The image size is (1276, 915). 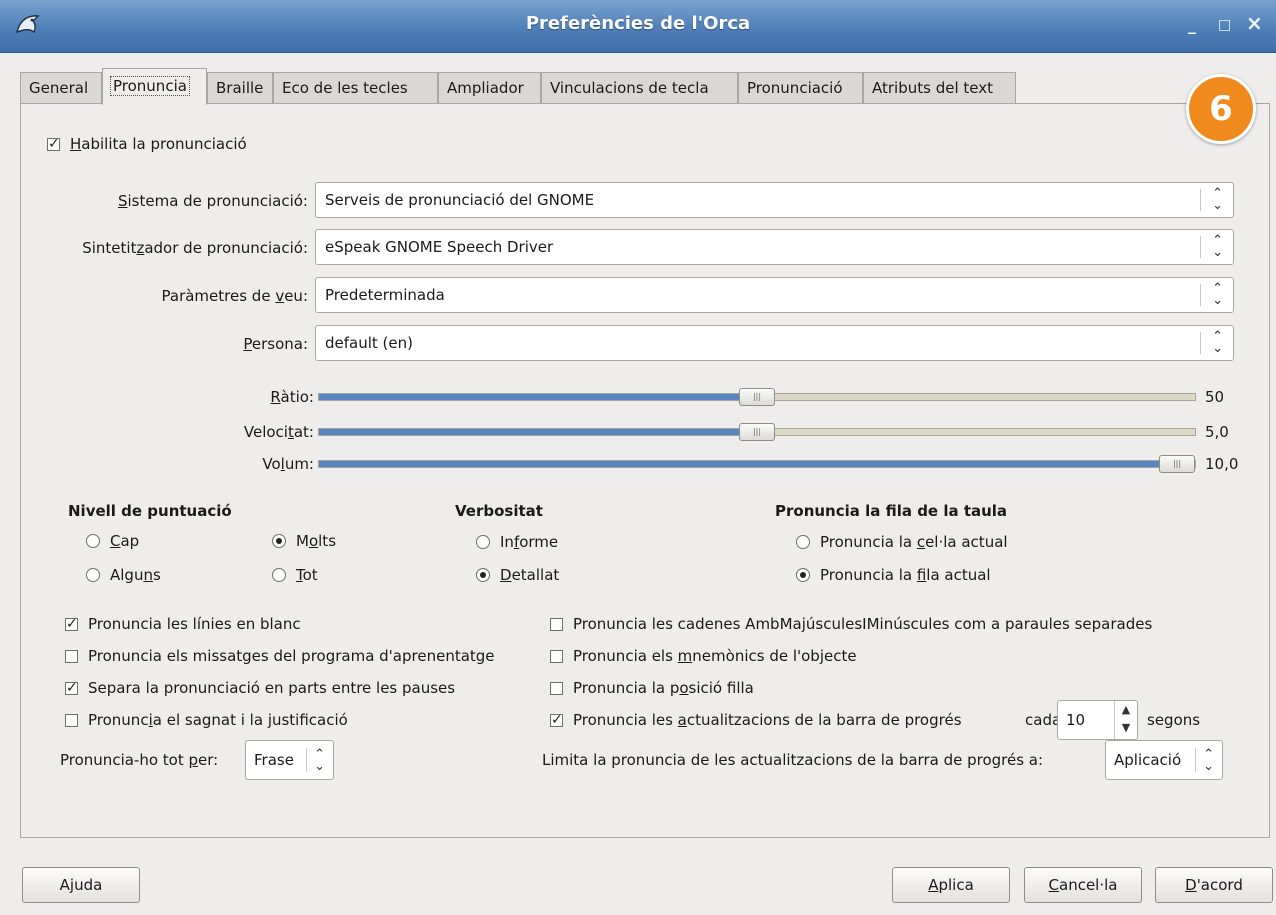 I want to click on synth-label: Sintetitzador de pronunciació:, so click(x=195, y=248).